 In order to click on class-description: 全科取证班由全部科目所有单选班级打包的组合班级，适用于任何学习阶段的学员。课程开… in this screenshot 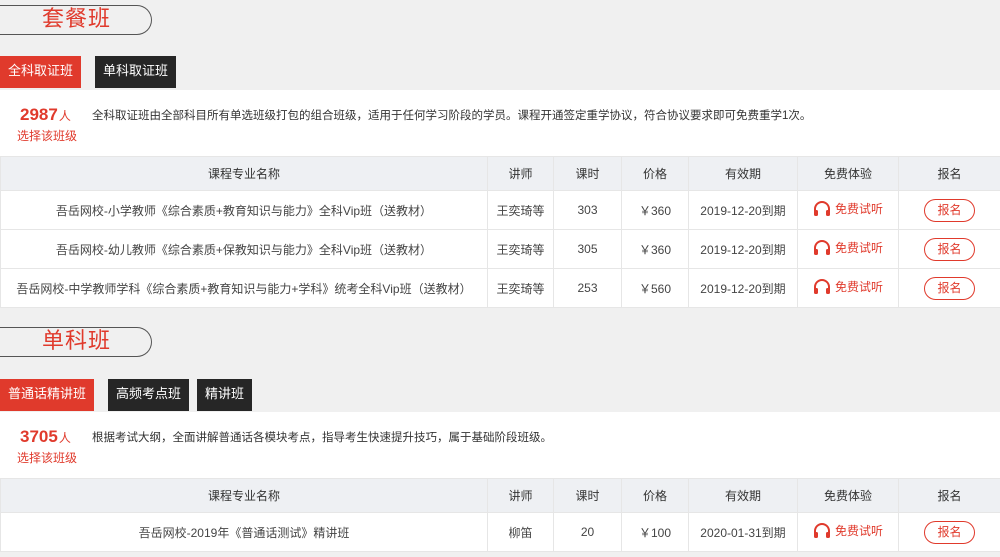, I will do `click(452, 116)`.